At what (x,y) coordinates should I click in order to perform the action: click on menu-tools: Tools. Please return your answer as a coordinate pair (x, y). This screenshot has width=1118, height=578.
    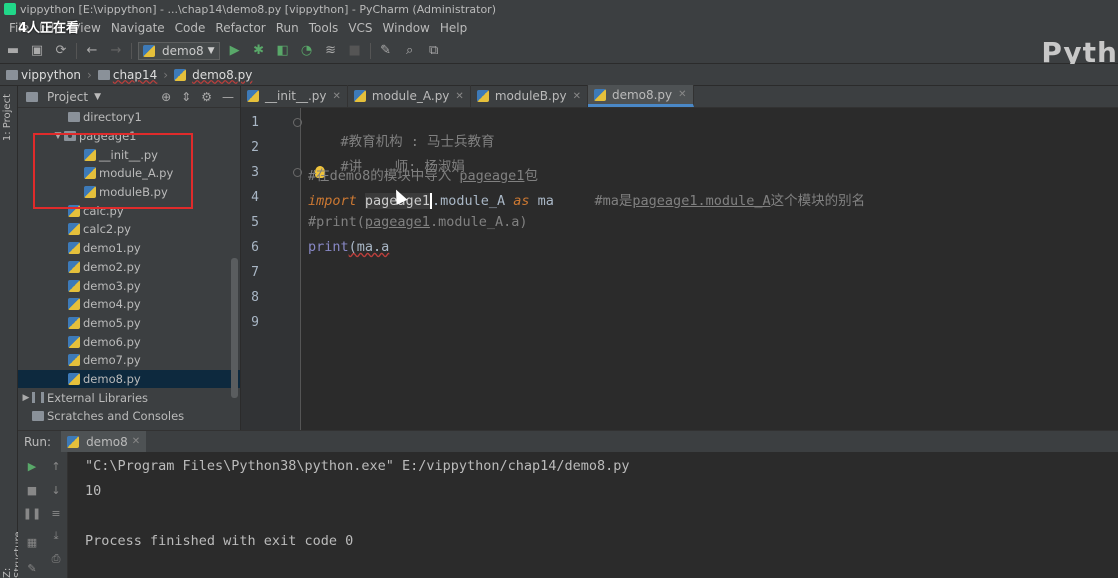
    Looking at the image, I should click on (324, 28).